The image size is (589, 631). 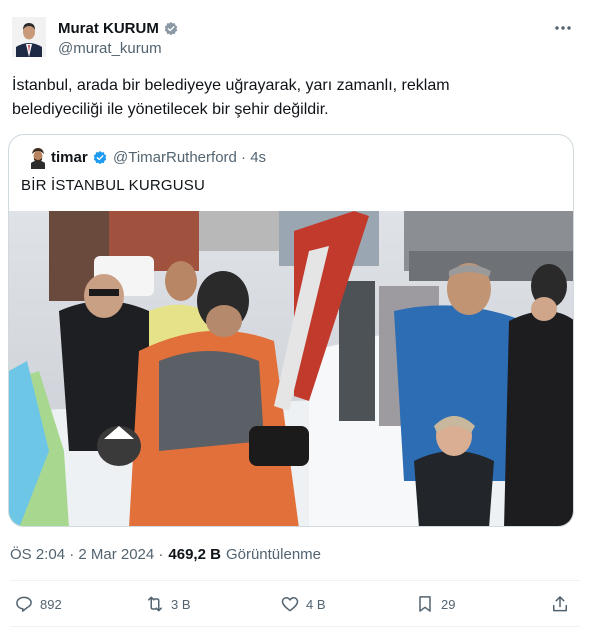 I want to click on bookmark-button: 29, so click(x=435, y=604).